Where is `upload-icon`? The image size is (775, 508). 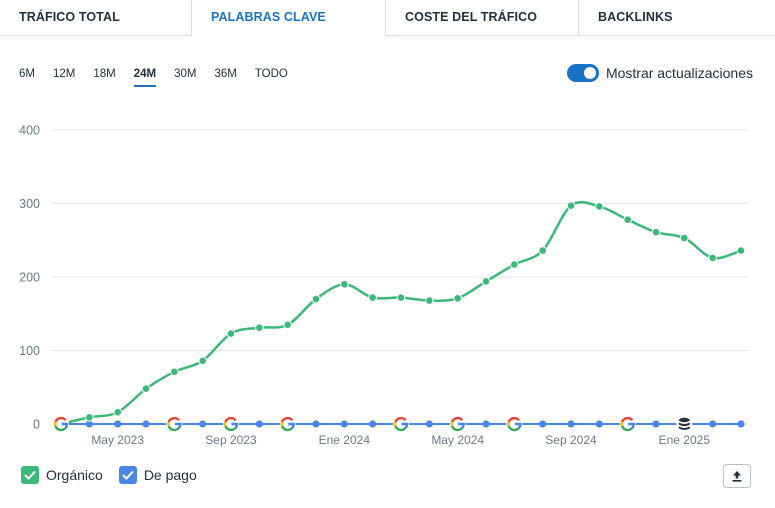 upload-icon is located at coordinates (737, 476).